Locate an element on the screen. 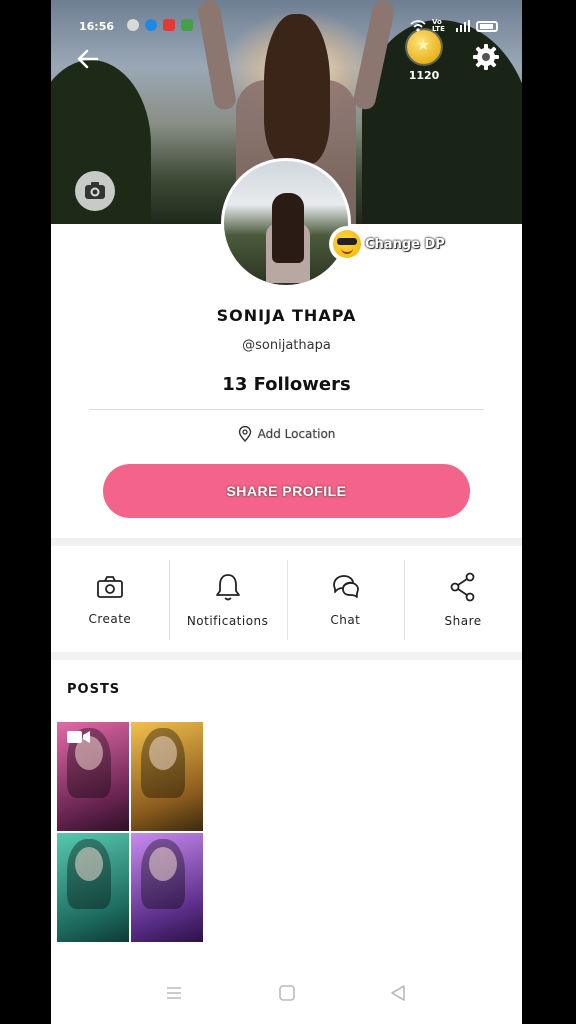 This screenshot has height=1024, width=576. change-dp-label: Change DP is located at coordinates (405, 244).